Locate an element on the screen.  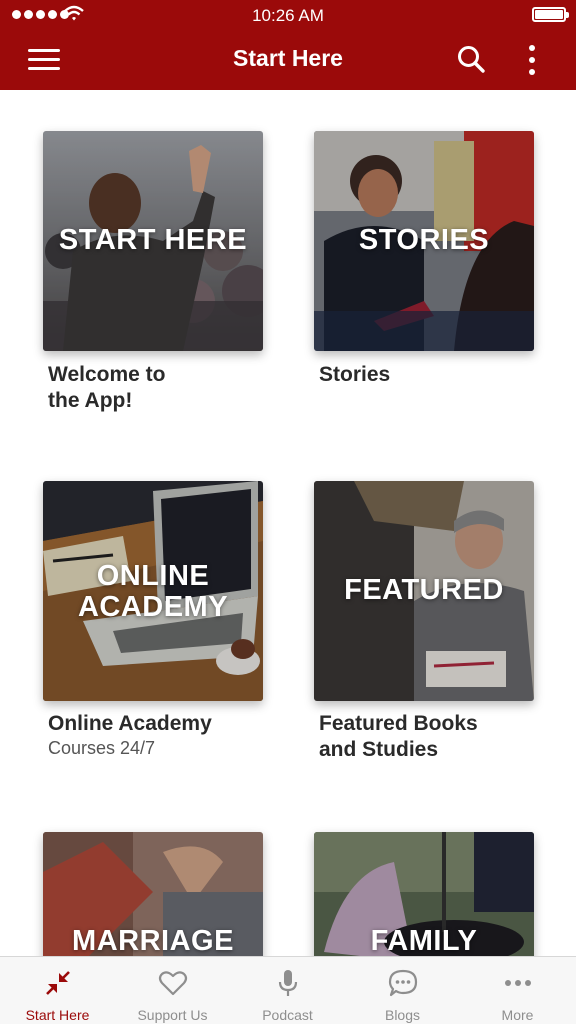
tab-blogs: Blogs is located at coordinates (402, 990).